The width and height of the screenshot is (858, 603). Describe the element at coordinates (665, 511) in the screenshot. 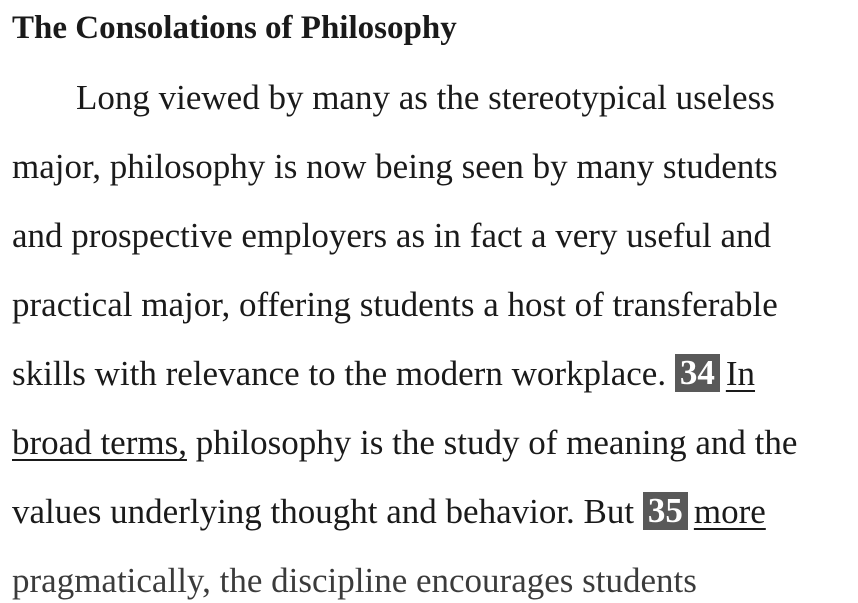

I see `question-number-badge-35: 35` at that location.